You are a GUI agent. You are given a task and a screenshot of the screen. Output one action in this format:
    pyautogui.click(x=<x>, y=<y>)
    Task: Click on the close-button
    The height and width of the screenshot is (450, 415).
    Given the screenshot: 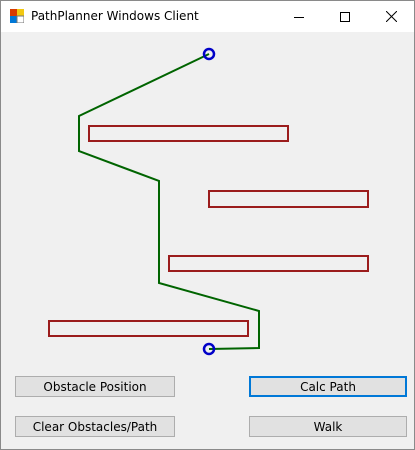 What is the action you would take?
    pyautogui.click(x=391, y=16)
    